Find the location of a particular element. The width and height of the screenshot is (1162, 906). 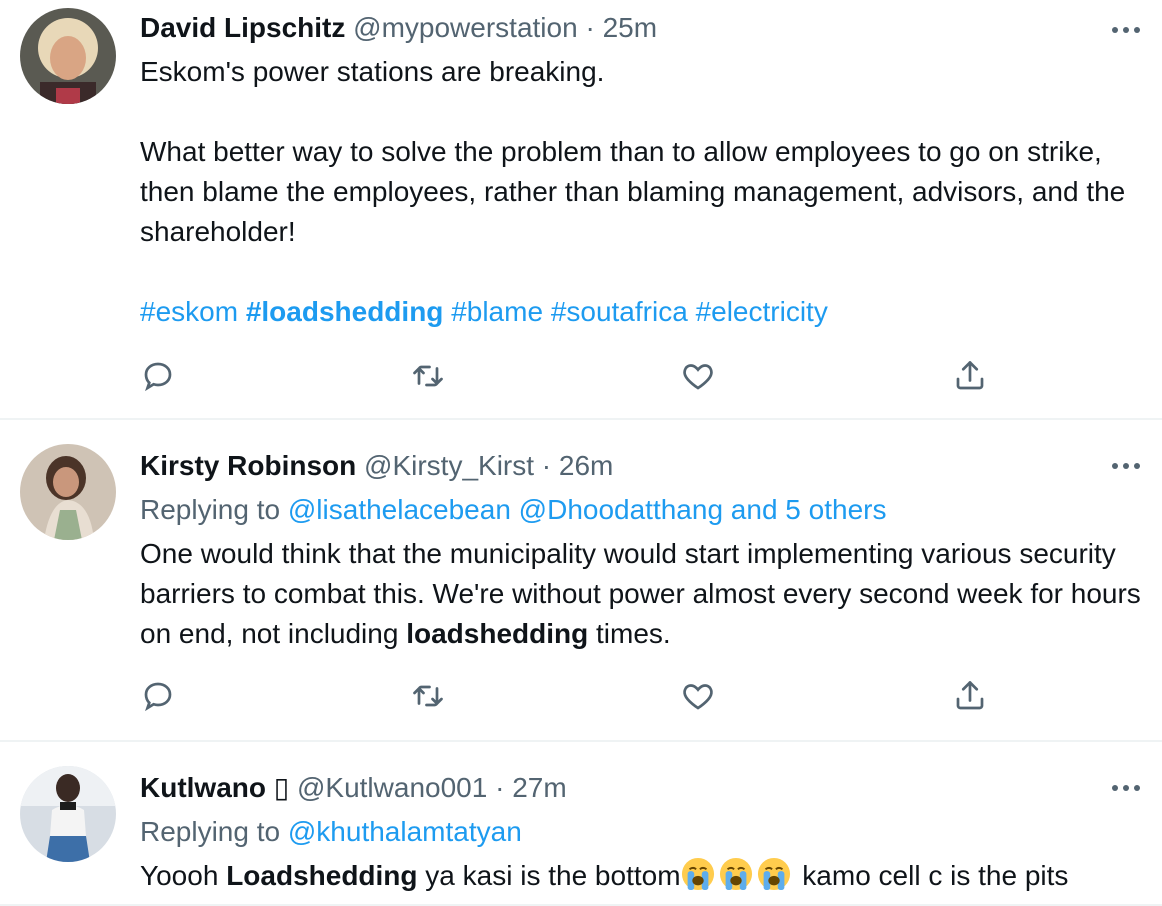

tweet-header: Kutlwano ▯ @Kutlwano001 · 27m is located at coordinates (353, 788).